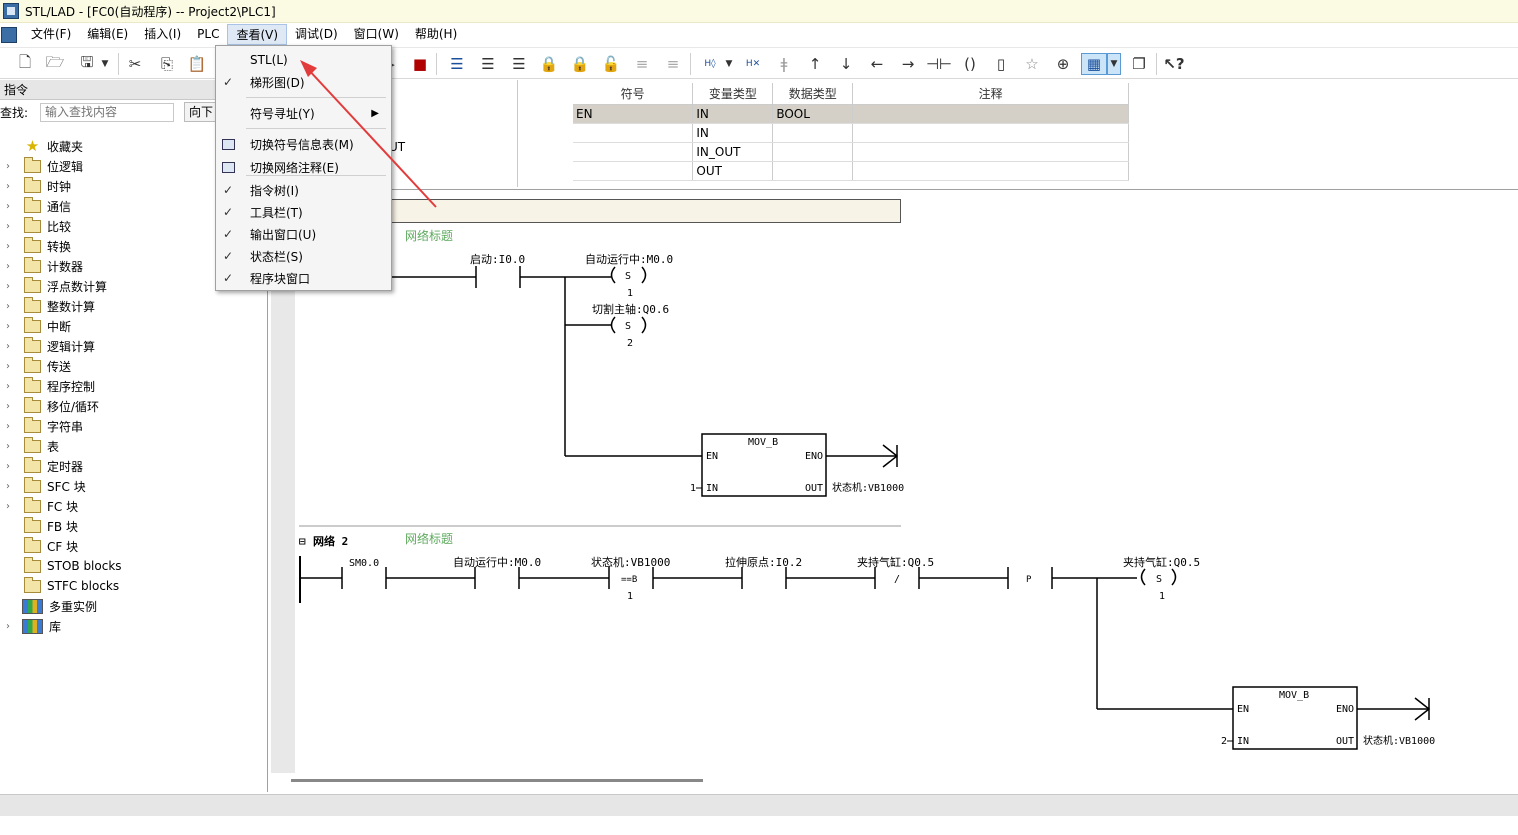  What do you see at coordinates (1174, 64) in the screenshot?
I see `help-cursor-icon: ↖?` at bounding box center [1174, 64].